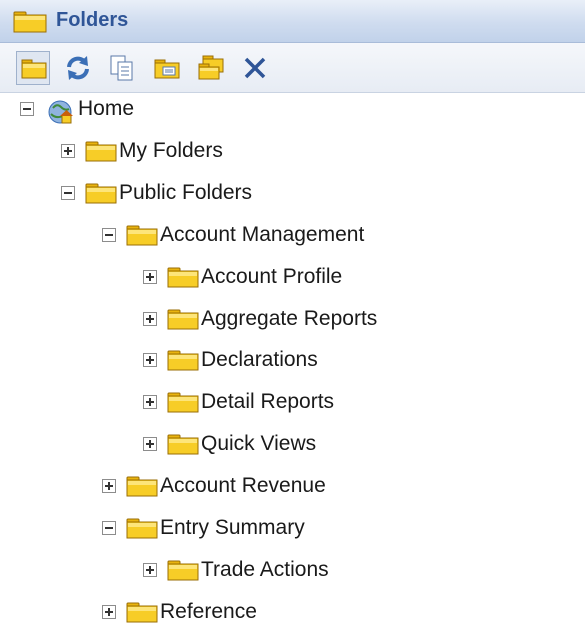 Image resolution: width=585 pixels, height=633 pixels. I want to click on folder-view-button, so click(33, 68).